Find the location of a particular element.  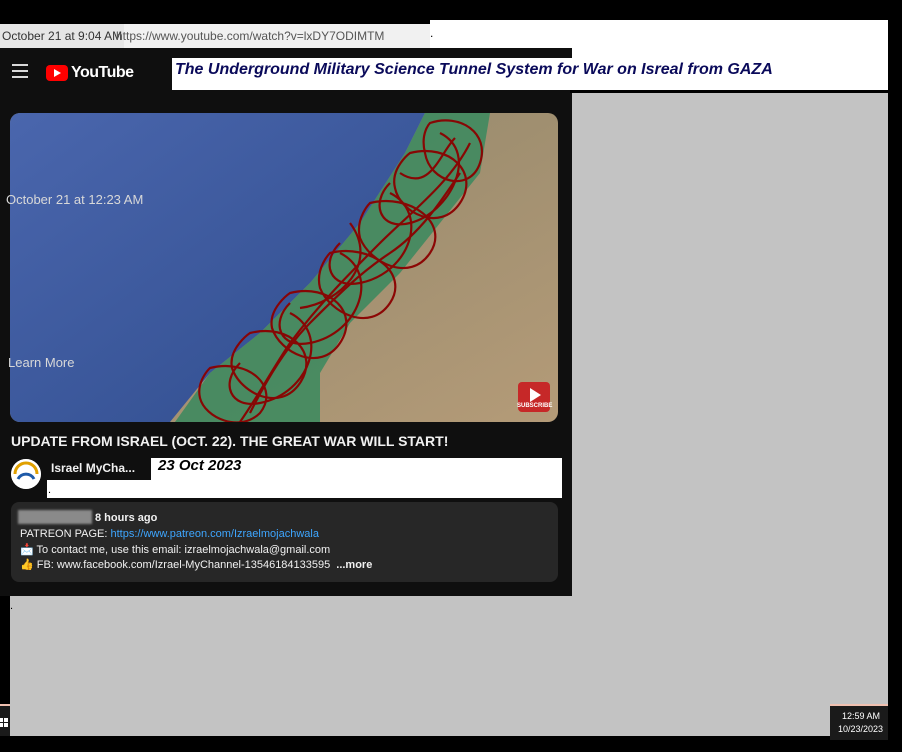

windows-logo-icon is located at coordinates (4, 722).